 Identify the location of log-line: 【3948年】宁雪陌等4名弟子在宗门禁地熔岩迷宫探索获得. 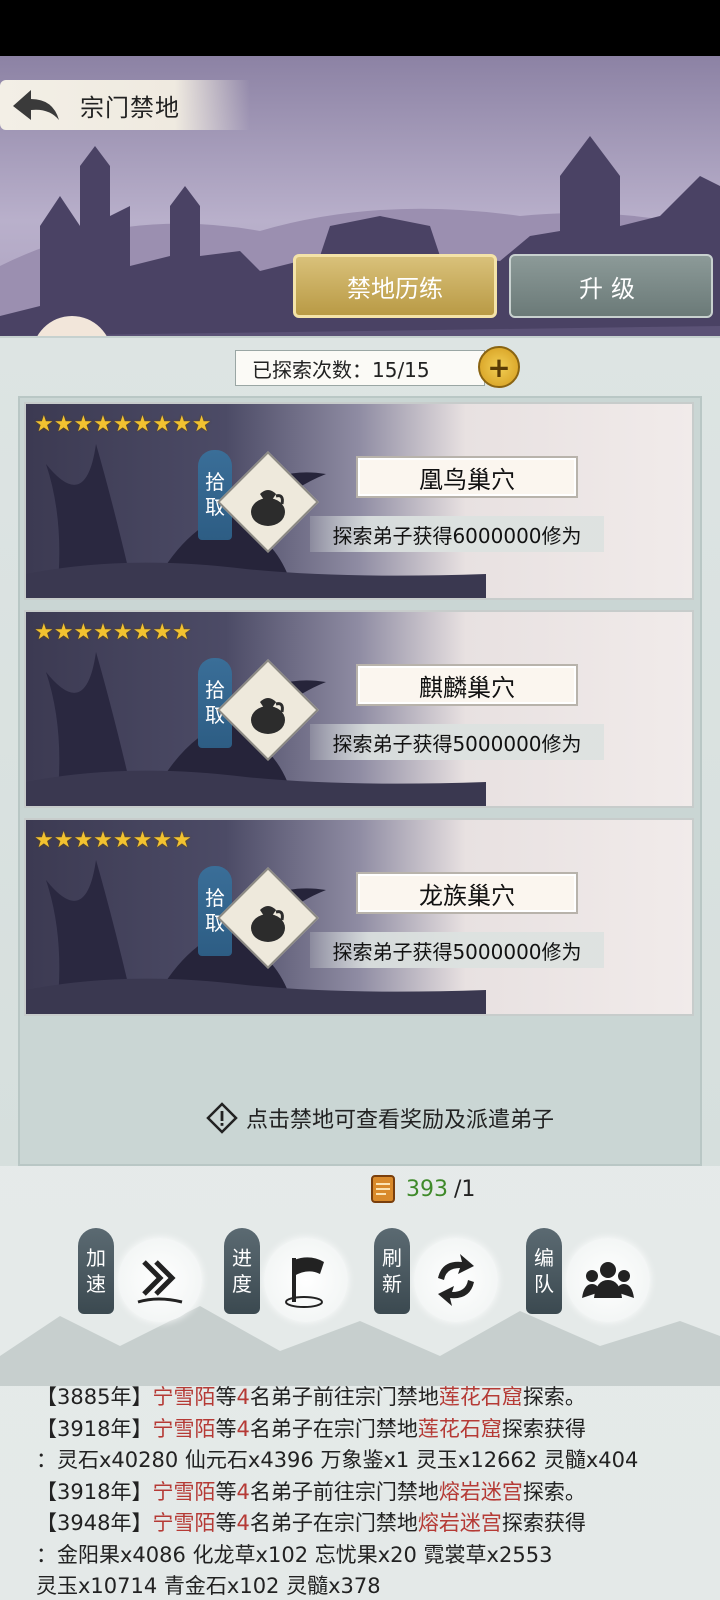
(371, 1524).